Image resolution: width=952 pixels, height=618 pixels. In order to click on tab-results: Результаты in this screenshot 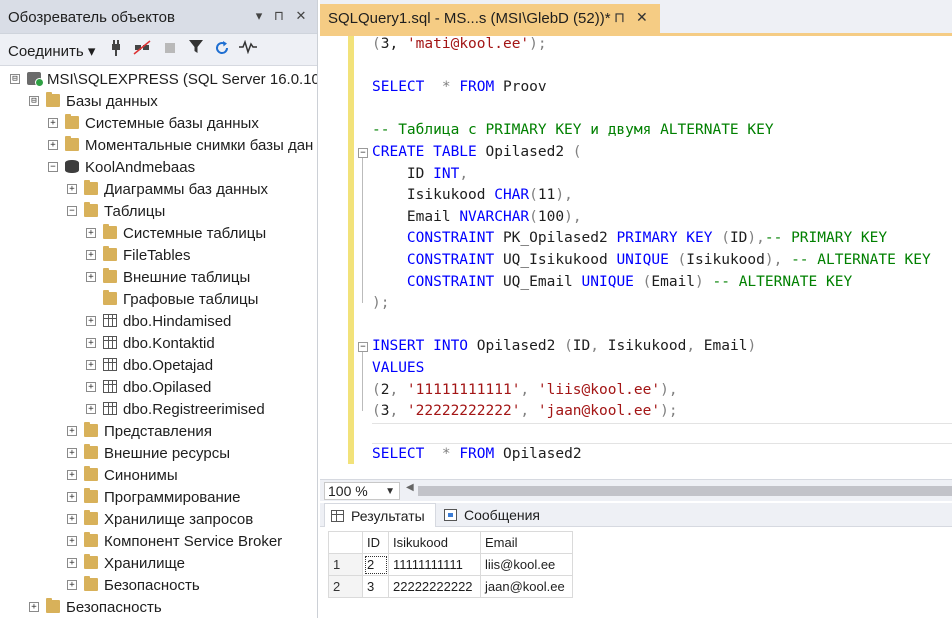, I will do `click(380, 515)`.